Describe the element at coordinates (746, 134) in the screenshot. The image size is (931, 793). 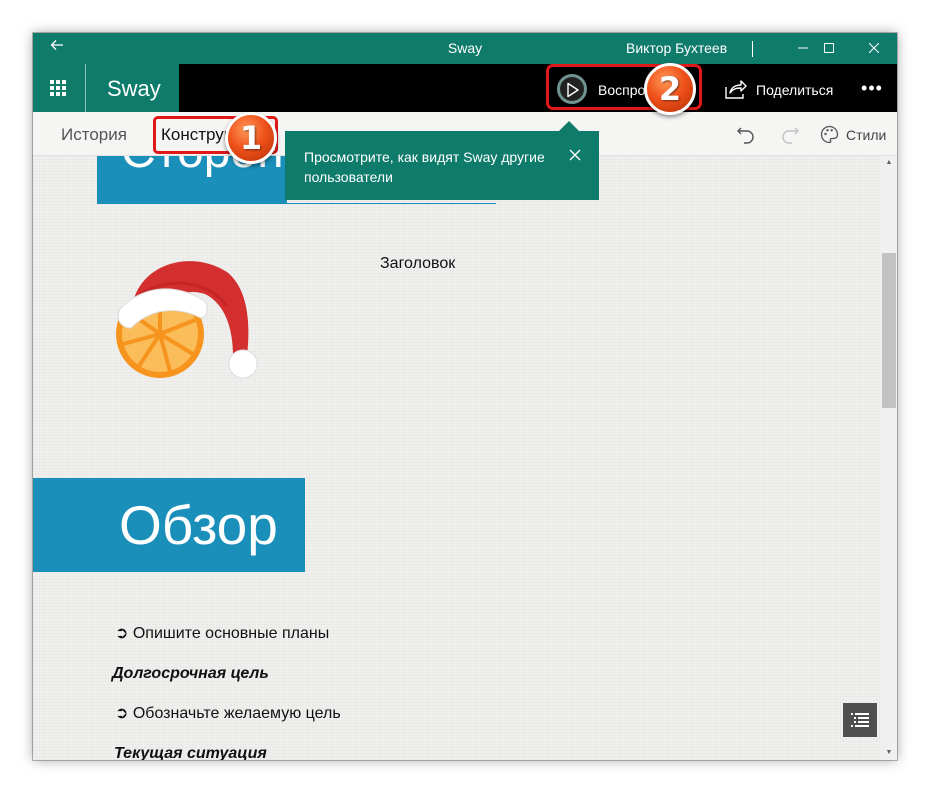
I see `undo-icon` at that location.